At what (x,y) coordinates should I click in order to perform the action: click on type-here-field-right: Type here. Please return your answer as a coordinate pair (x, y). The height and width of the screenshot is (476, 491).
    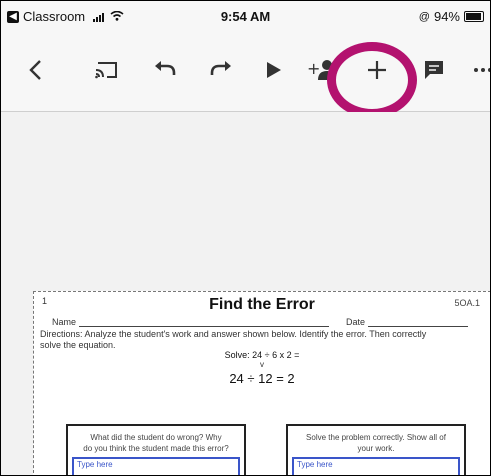
    Looking at the image, I should click on (376, 466).